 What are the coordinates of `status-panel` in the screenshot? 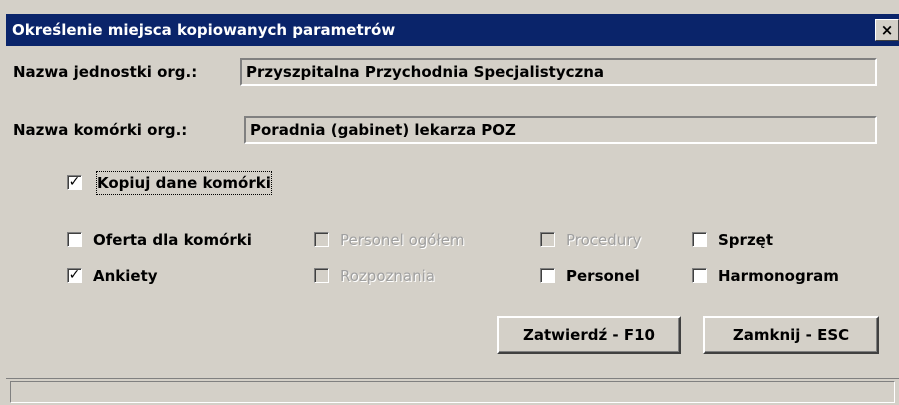 It's located at (452, 392).